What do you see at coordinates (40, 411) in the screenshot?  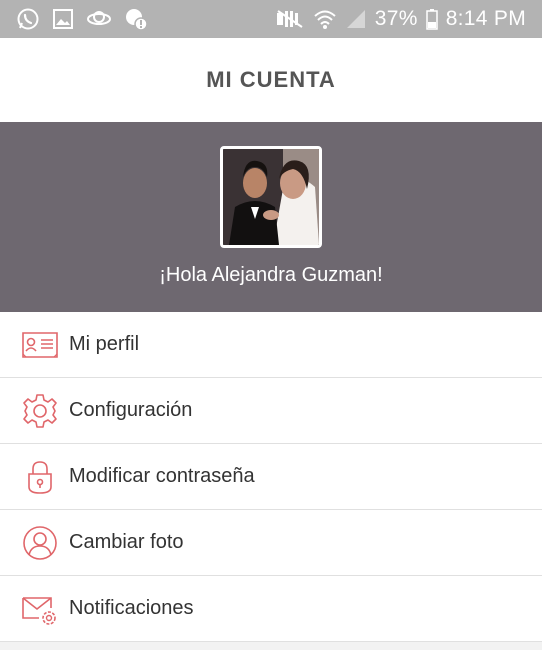 I see `gear-icon` at bounding box center [40, 411].